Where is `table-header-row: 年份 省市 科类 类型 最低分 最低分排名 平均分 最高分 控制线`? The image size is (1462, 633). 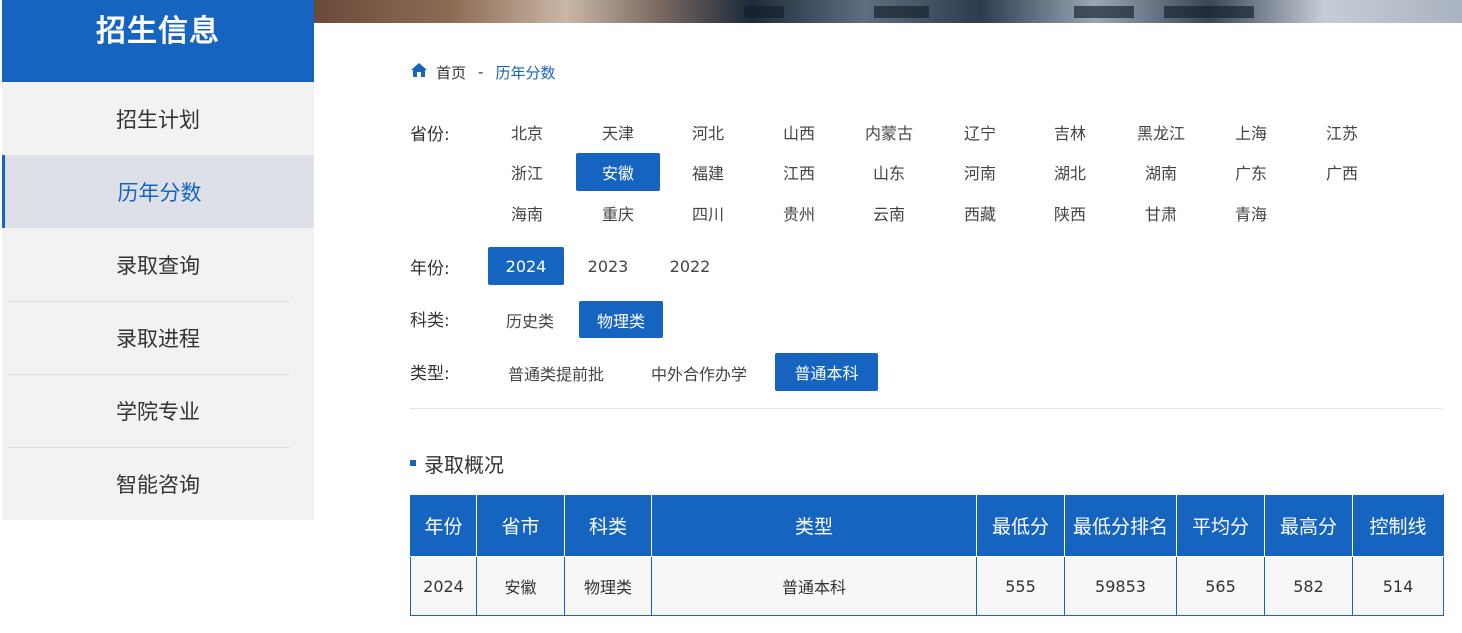 table-header-row: 年份 省市 科类 类型 最低分 最低分排名 平均分 最高分 控制线 is located at coordinates (927, 525).